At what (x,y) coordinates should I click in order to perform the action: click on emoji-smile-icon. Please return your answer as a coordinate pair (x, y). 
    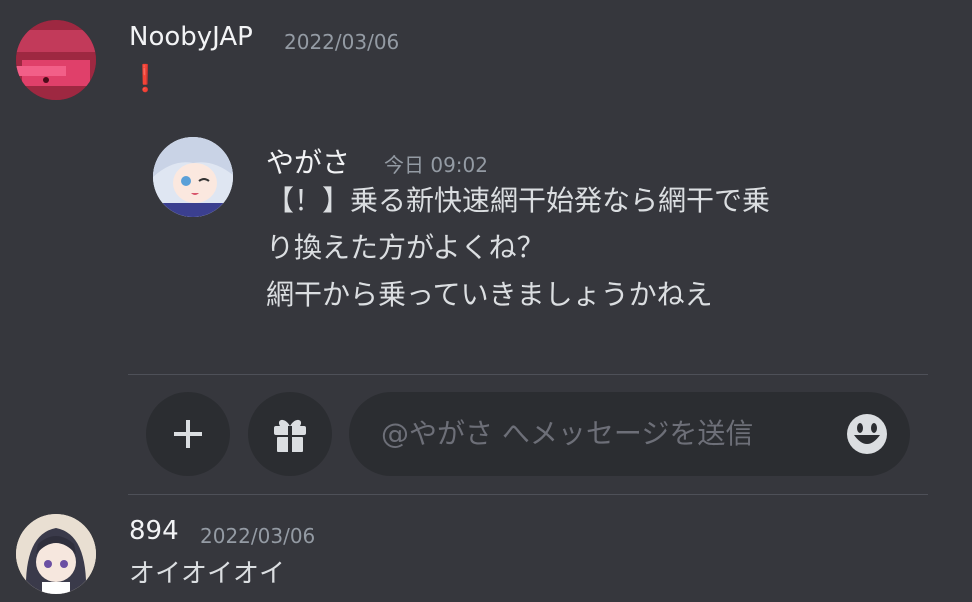
    Looking at the image, I should click on (867, 434).